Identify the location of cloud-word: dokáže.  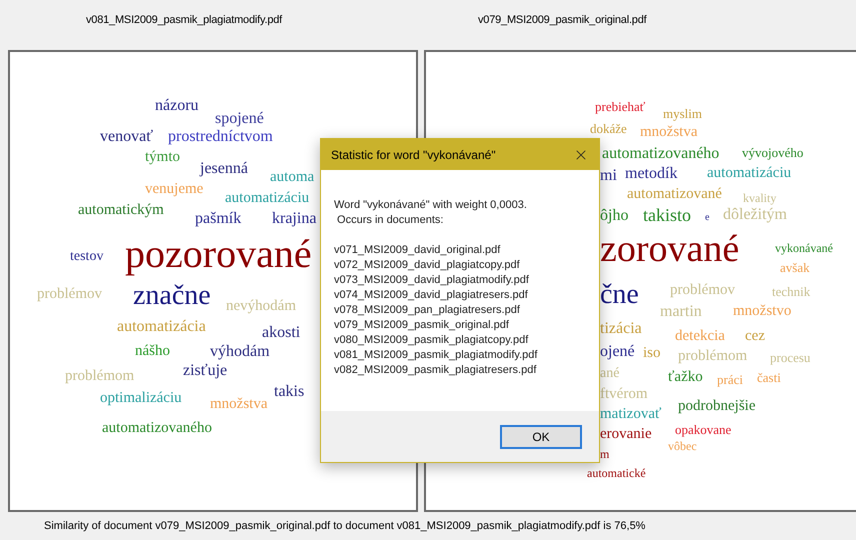
(608, 128).